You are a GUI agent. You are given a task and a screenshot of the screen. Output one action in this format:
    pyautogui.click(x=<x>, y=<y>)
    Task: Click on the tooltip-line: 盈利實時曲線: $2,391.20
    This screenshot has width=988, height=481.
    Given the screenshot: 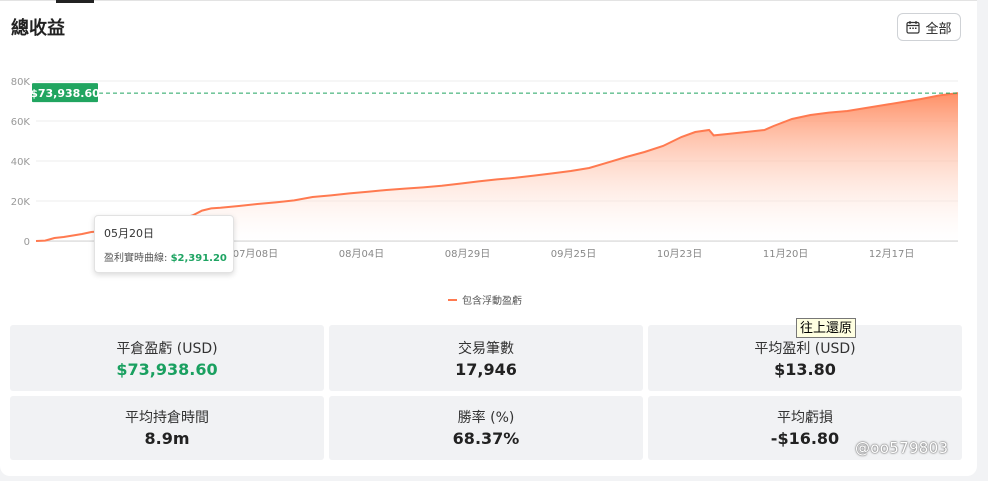 What is the action you would take?
    pyautogui.click(x=168, y=256)
    